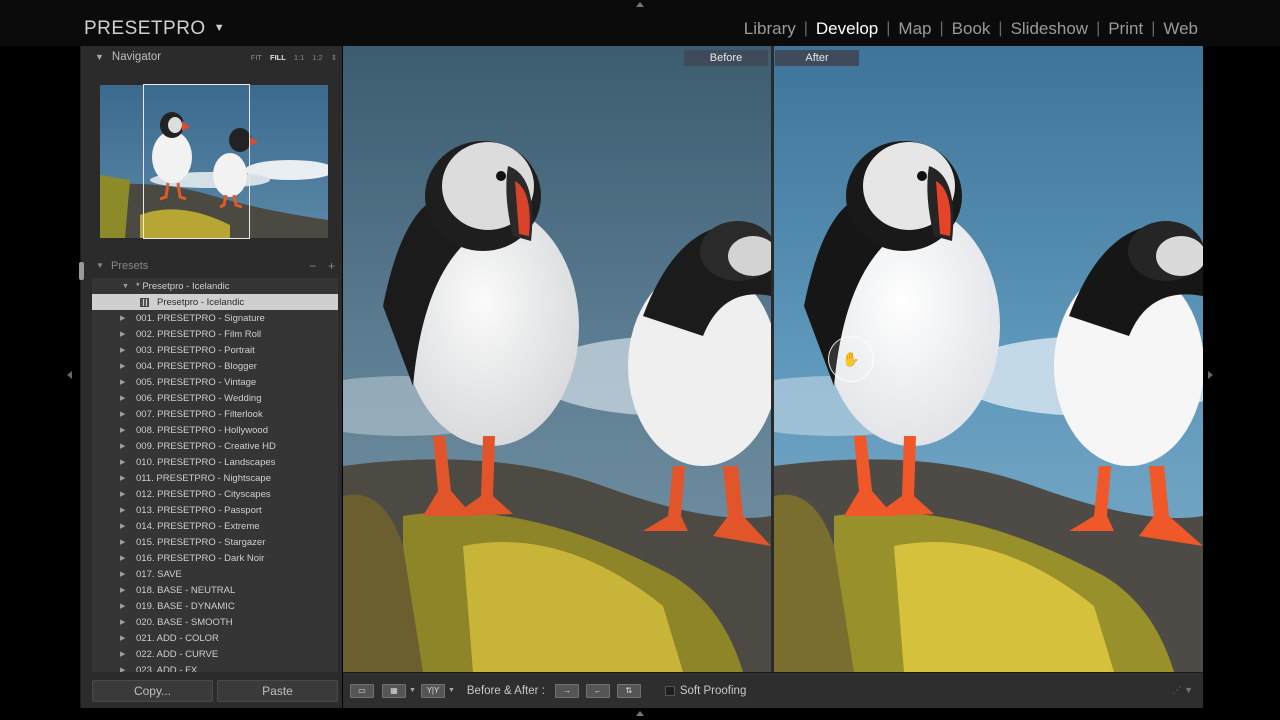  I want to click on preset-folder: ▶ 006. PRESETPRO - Wedding, so click(215, 398).